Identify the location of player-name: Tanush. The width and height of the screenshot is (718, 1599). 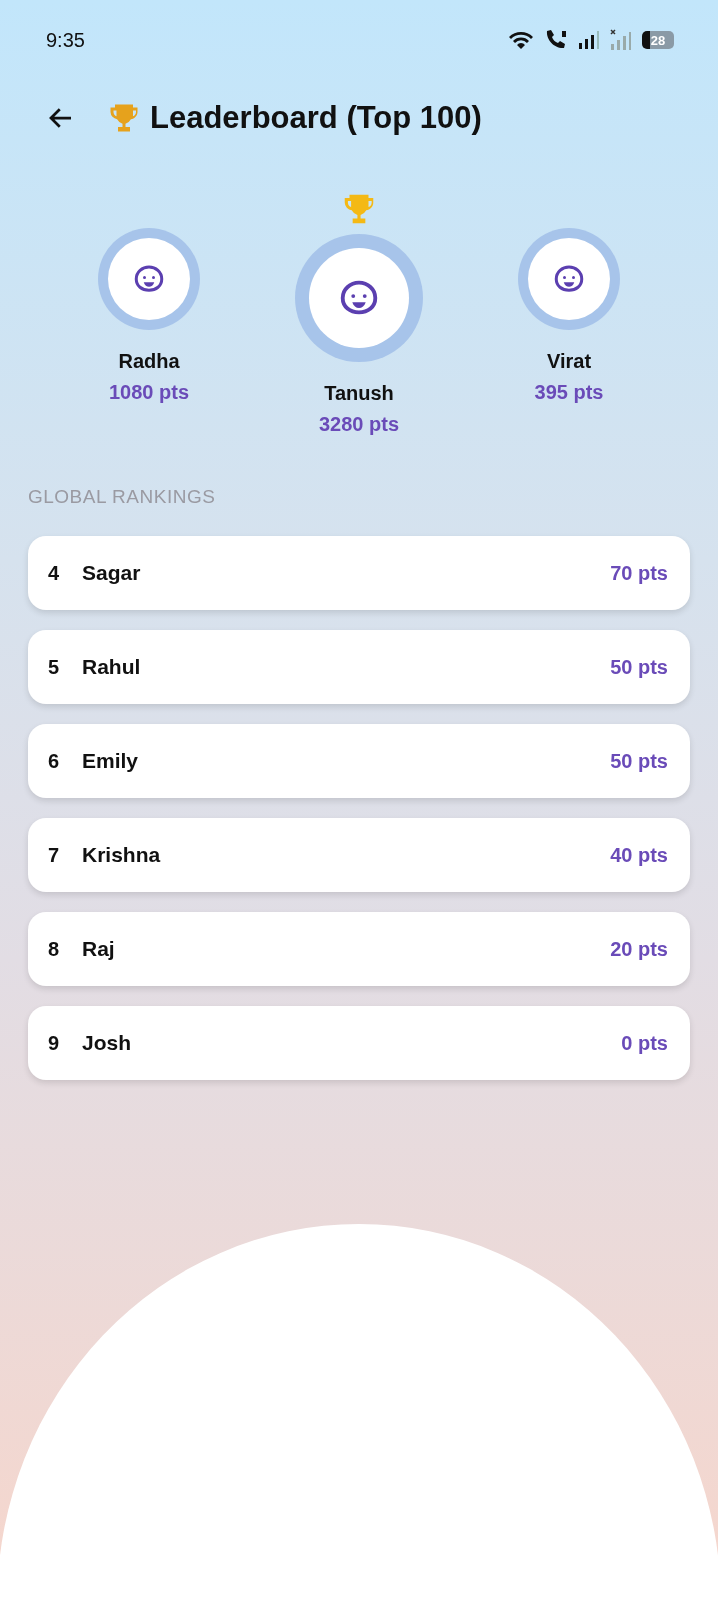
(359, 393).